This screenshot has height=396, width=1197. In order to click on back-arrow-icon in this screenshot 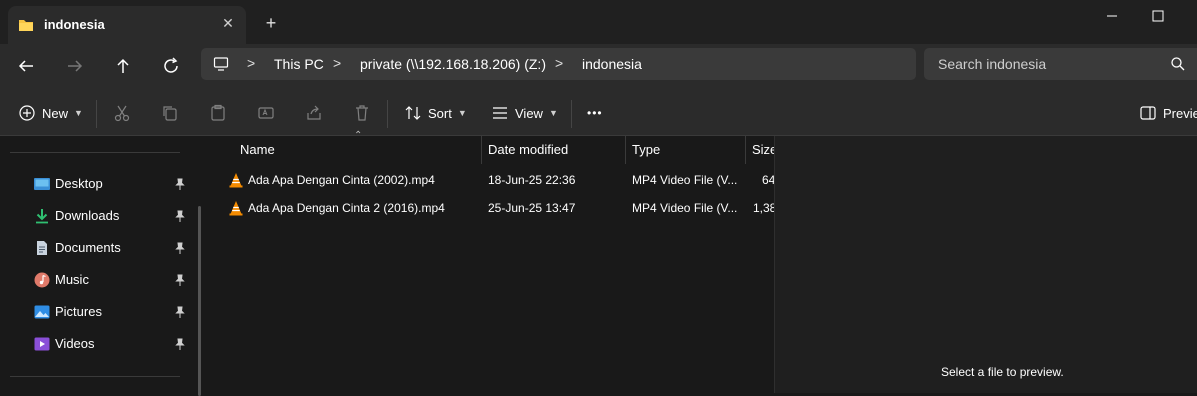, I will do `click(26, 66)`.